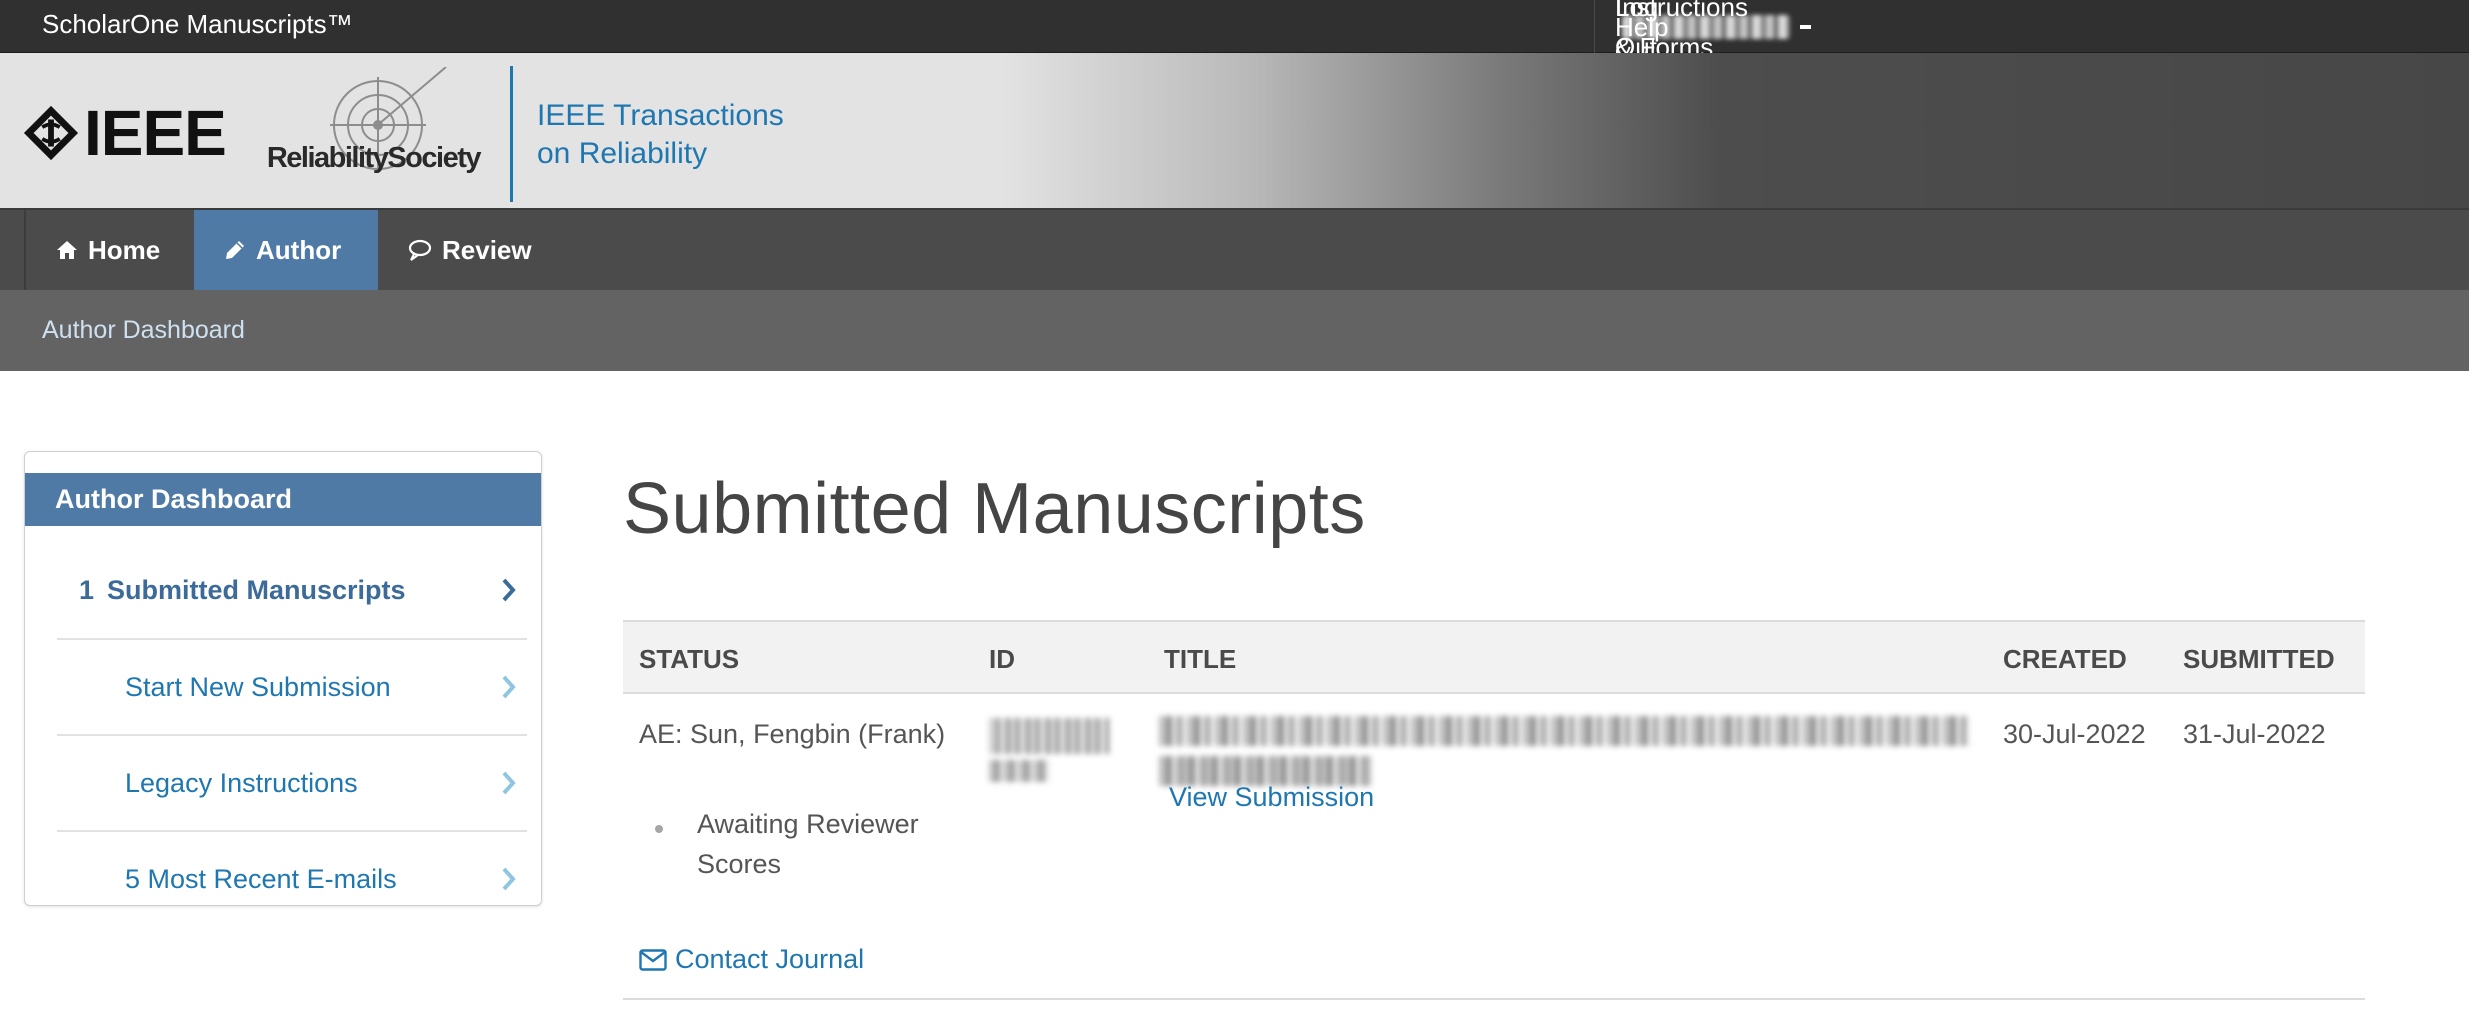 This screenshot has width=2469, height=1032. What do you see at coordinates (2074, 734) in the screenshot?
I see `created-date: 30-Jul-2022` at bounding box center [2074, 734].